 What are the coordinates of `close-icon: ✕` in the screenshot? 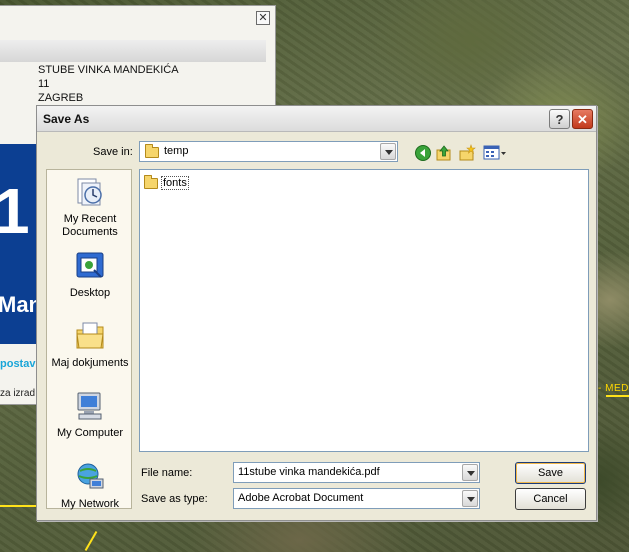 It's located at (263, 18).